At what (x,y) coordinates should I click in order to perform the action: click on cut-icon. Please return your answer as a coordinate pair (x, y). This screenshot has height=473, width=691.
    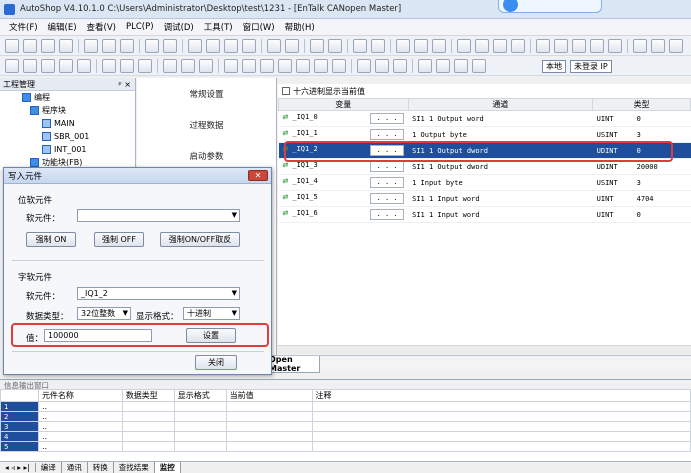
    Looking at the image, I should click on (91, 46).